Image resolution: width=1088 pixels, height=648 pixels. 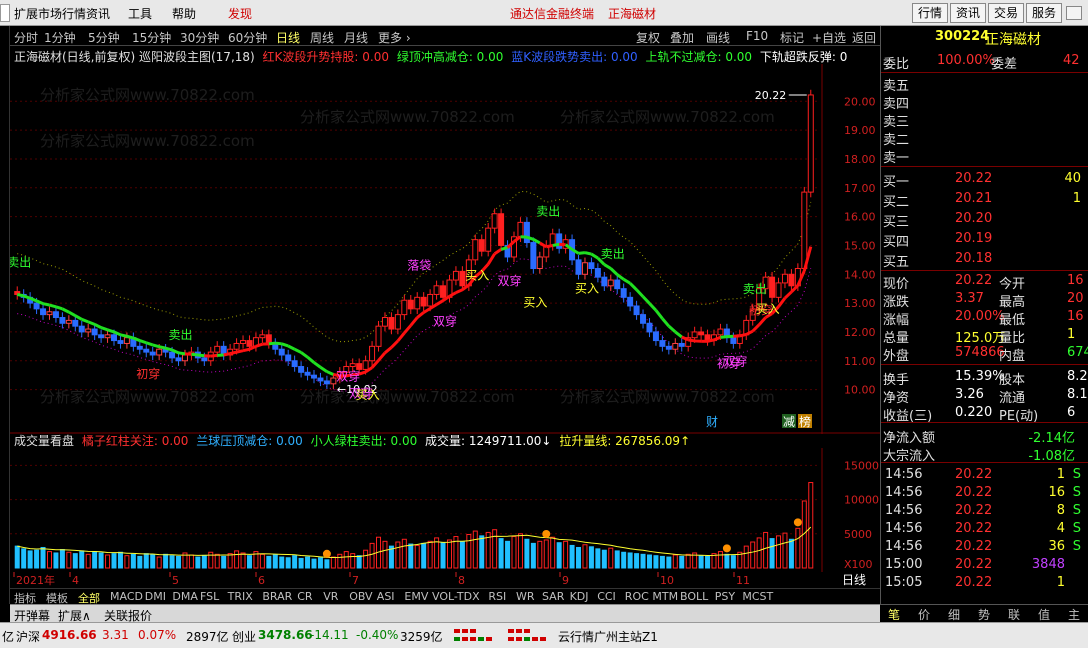 What do you see at coordinates (665, 596) in the screenshot?
I see `indicator-tab-mtm: MTM` at bounding box center [665, 596].